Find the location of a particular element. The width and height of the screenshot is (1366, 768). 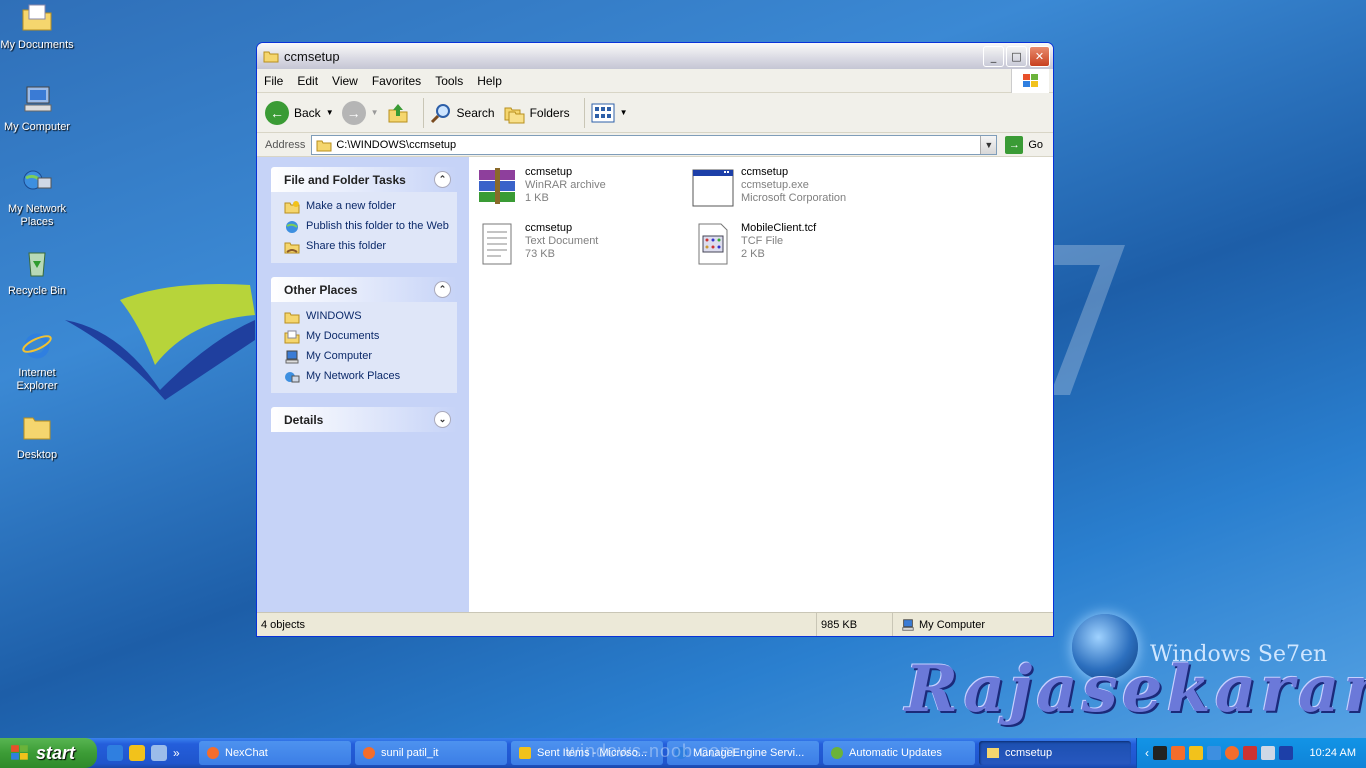

panel-header: File and Folder Tasks ⌃ is located at coordinates (364, 179).